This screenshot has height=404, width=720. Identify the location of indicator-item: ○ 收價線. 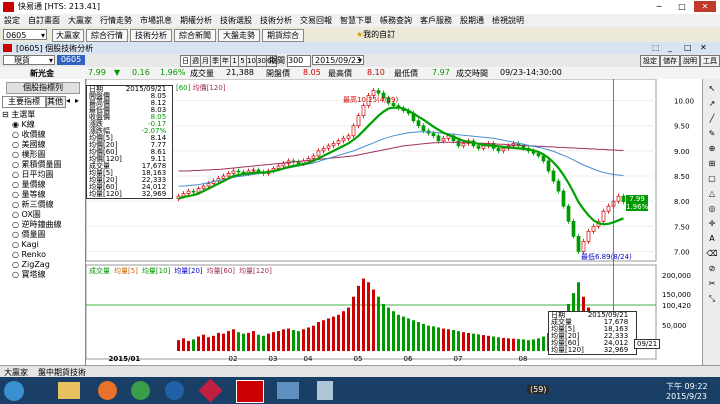
(42, 135).